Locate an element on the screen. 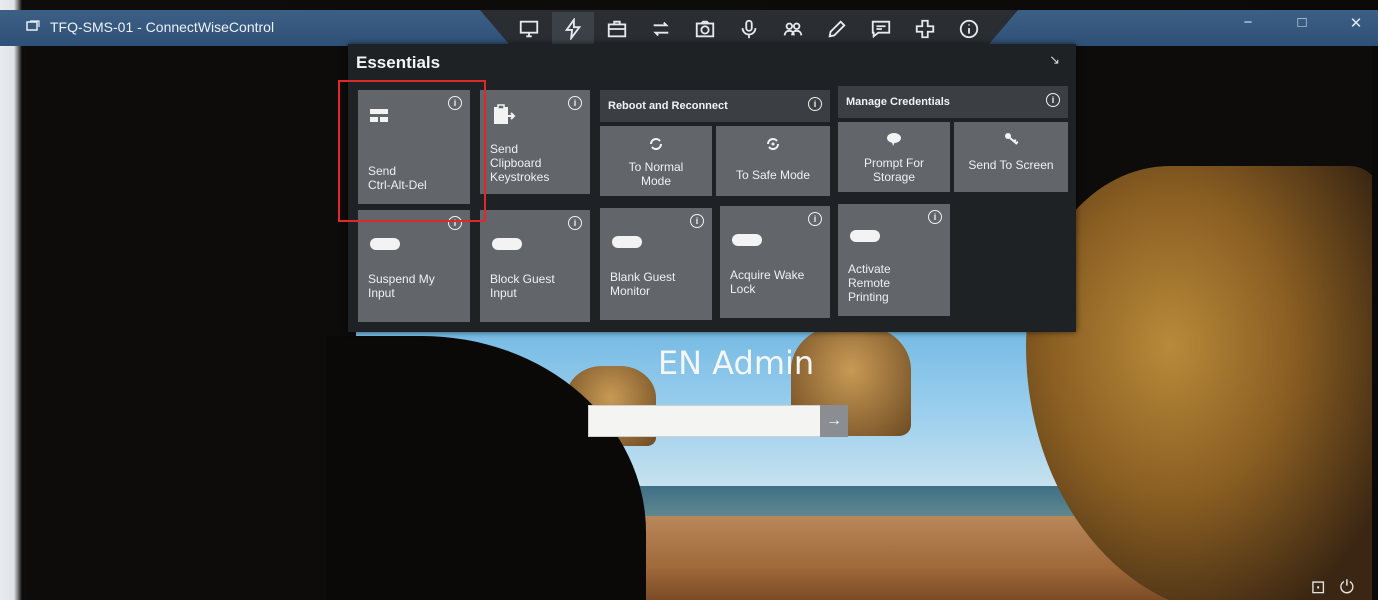 The height and width of the screenshot is (600, 1378). reboot-reconnect-header: Reboot and Reconnect i is located at coordinates (715, 106).